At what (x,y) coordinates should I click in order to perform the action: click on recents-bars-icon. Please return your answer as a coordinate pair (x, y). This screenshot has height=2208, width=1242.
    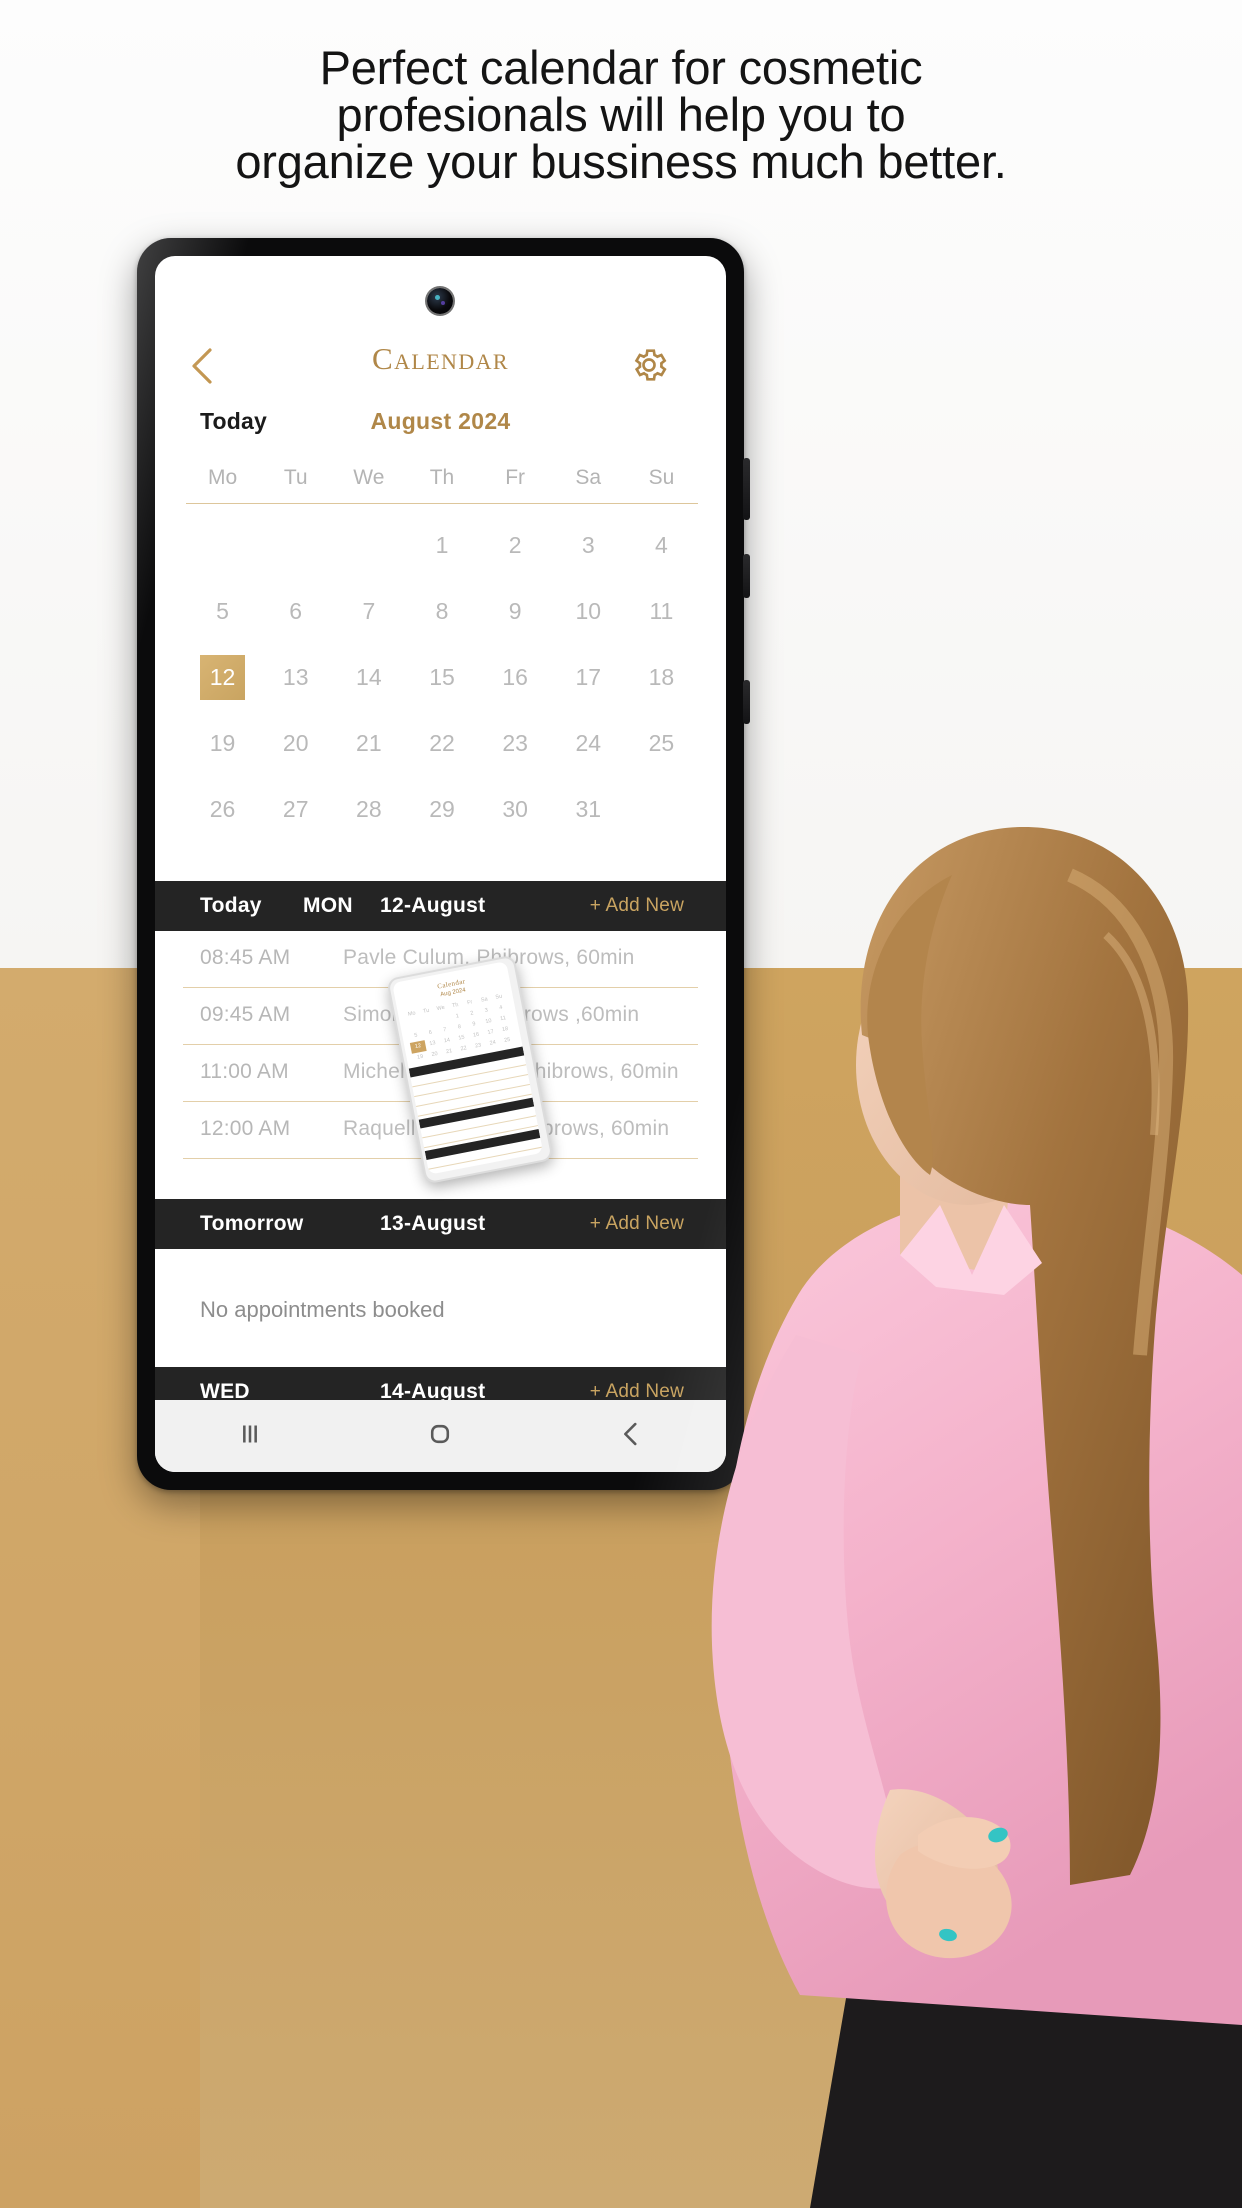
    Looking at the image, I should click on (250, 1436).